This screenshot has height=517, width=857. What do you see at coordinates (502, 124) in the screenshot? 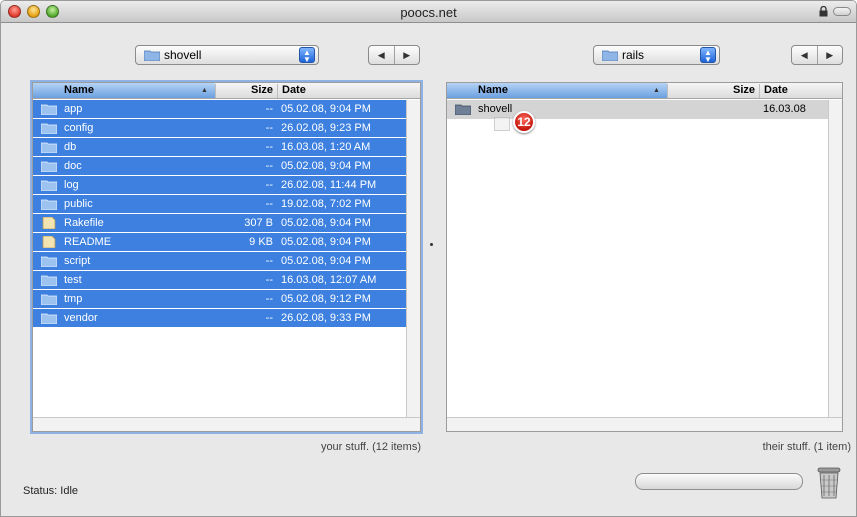
I see `drag-preview` at bounding box center [502, 124].